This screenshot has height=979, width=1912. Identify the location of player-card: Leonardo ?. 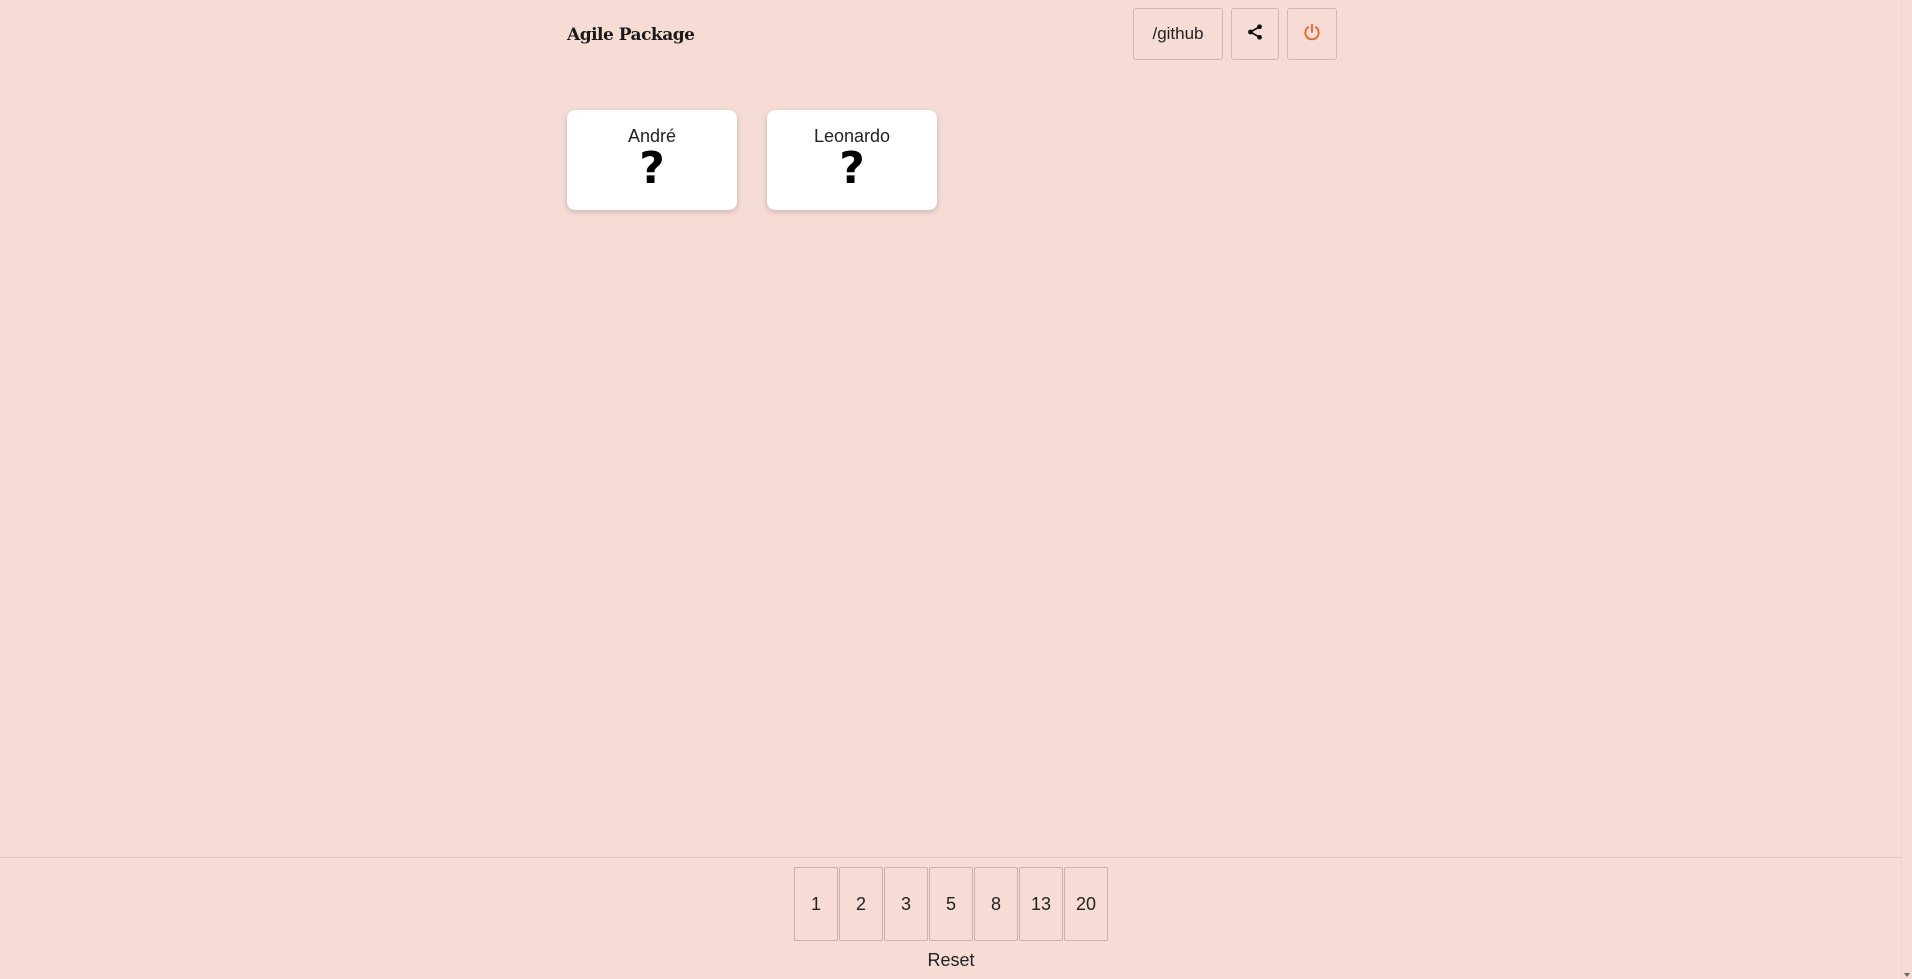
(852, 160).